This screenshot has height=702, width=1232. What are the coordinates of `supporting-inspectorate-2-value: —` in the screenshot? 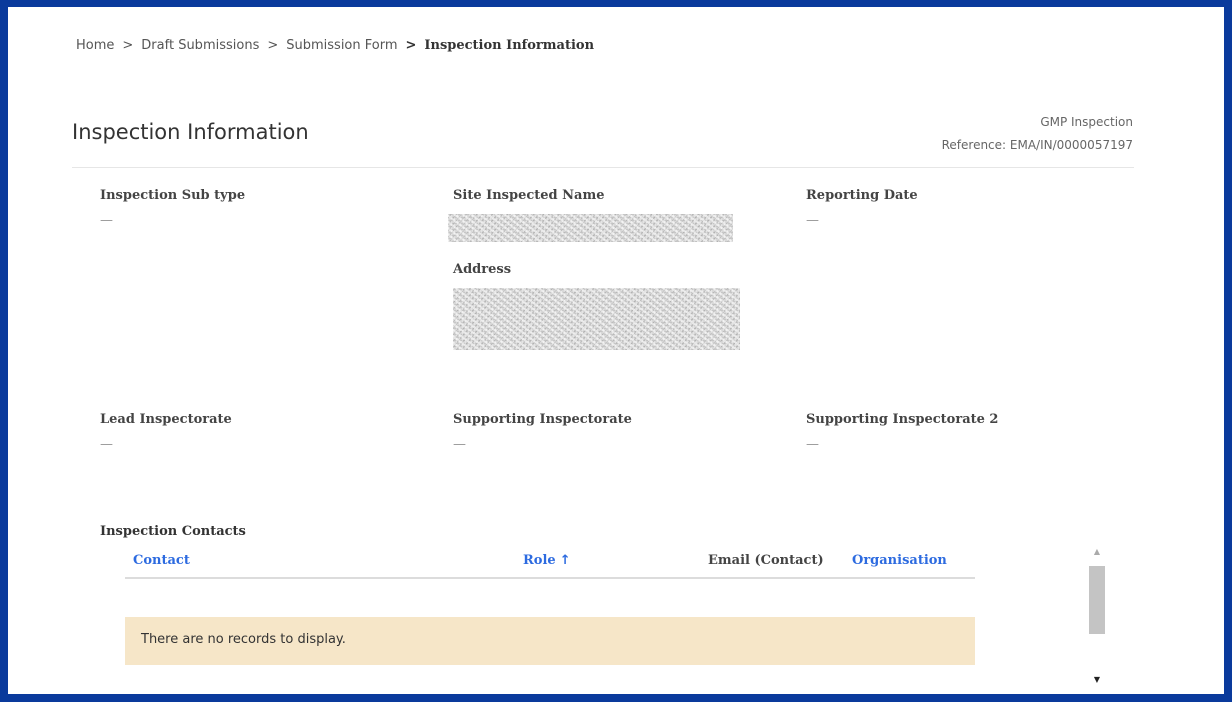 It's located at (812, 444).